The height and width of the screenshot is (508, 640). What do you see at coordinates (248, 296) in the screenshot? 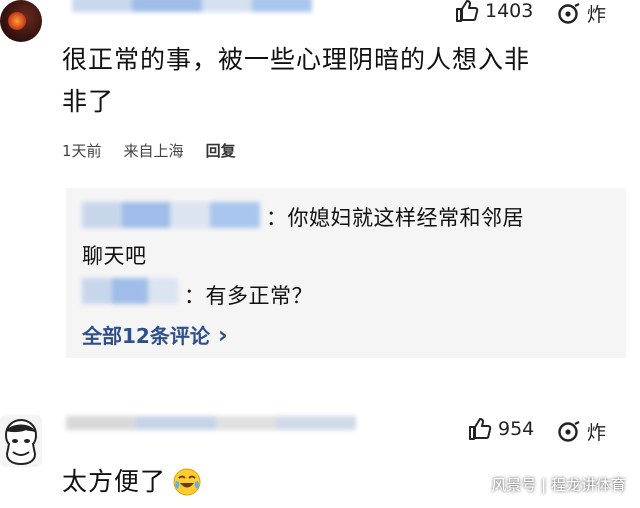
I see `reply-text: ：有多正常？` at bounding box center [248, 296].